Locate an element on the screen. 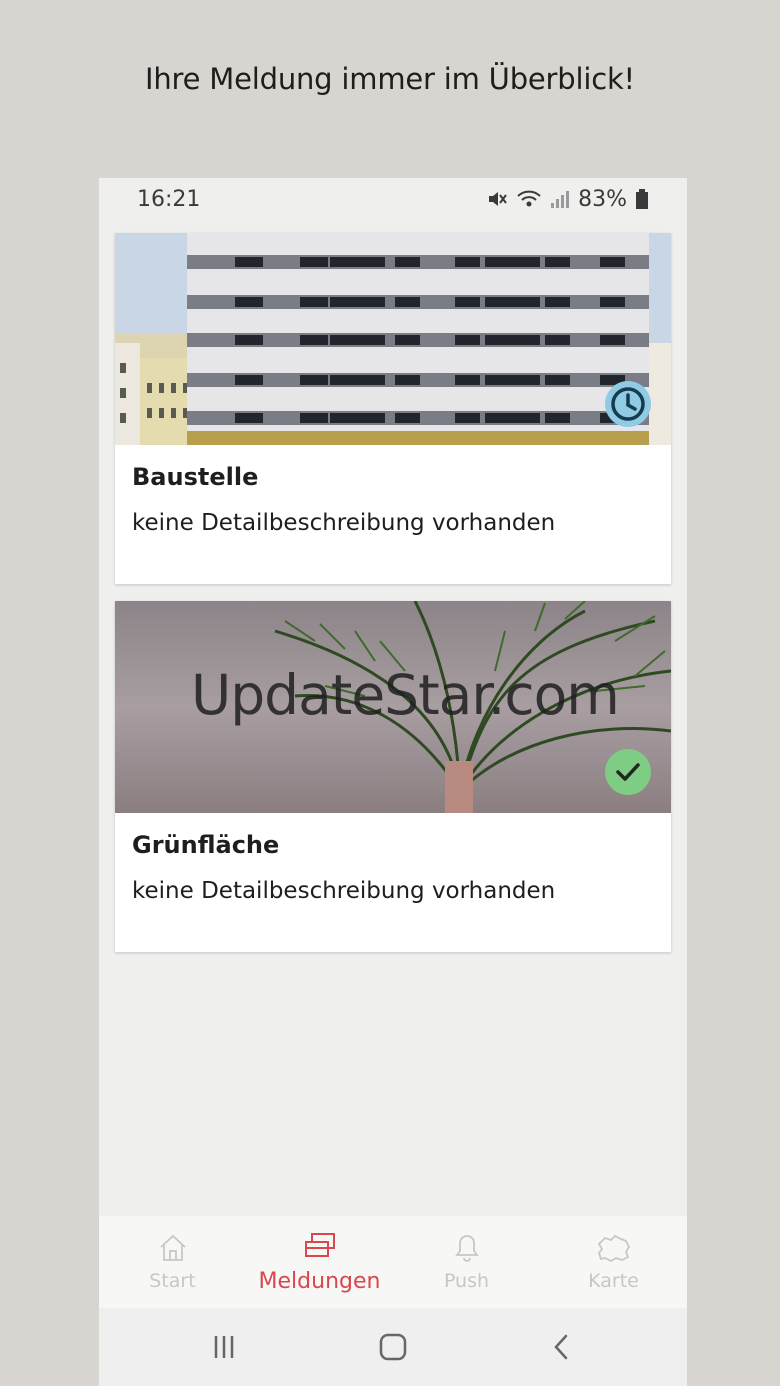 The image size is (780, 1386). bell-icon is located at coordinates (466, 1248).